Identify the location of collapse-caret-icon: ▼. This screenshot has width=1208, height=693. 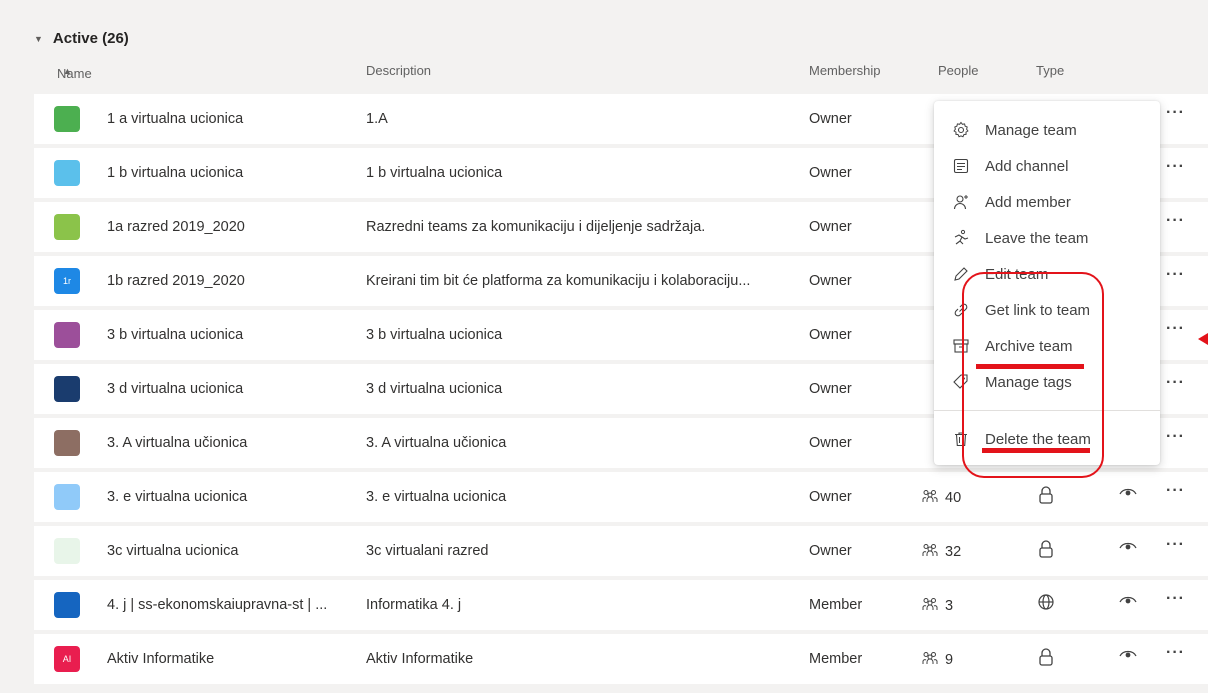
(38, 39).